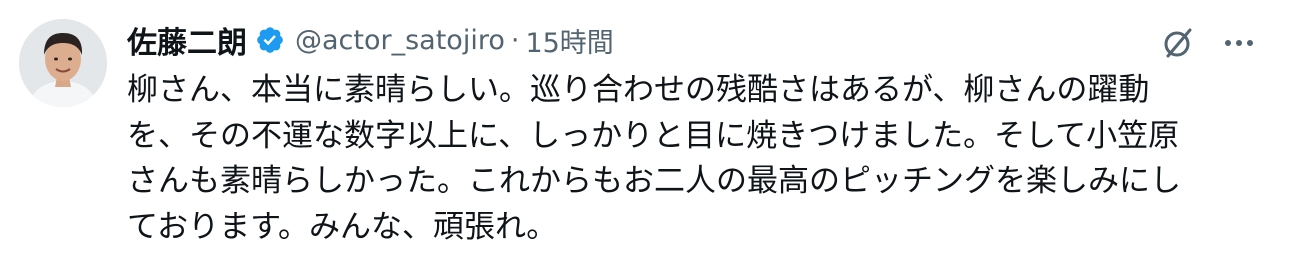  What do you see at coordinates (653, 135) in the screenshot?
I see `tweet-text-line: を、その不運な数字以上に、しっかりと目に焼きつけました。そして小笠原` at bounding box center [653, 135].